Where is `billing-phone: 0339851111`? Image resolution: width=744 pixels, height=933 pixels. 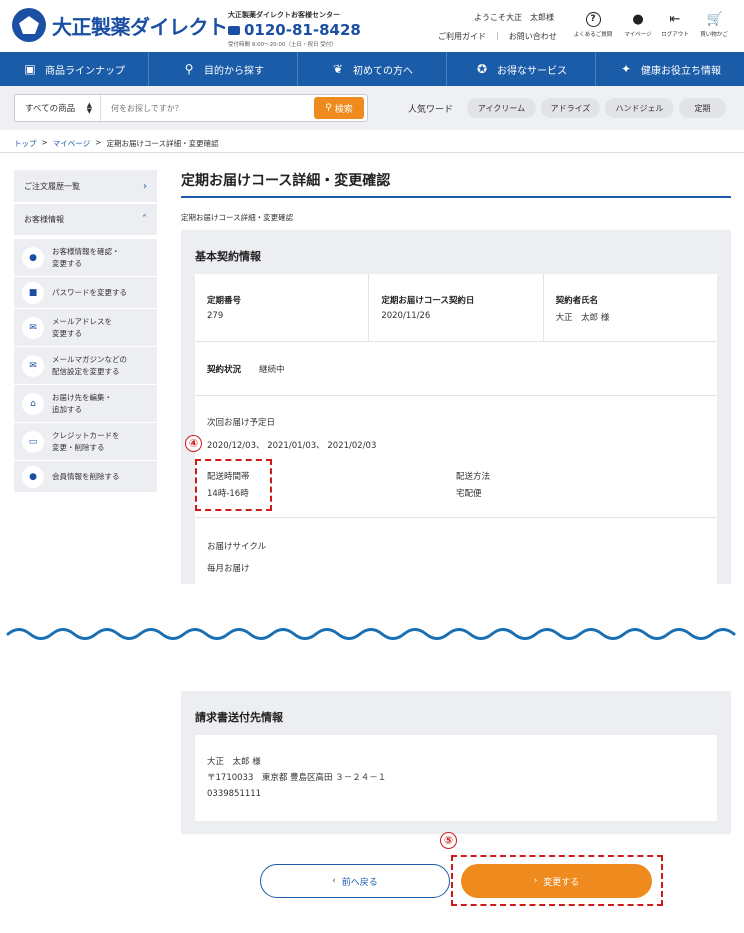
billing-phone: 0339851111 is located at coordinates (234, 794).